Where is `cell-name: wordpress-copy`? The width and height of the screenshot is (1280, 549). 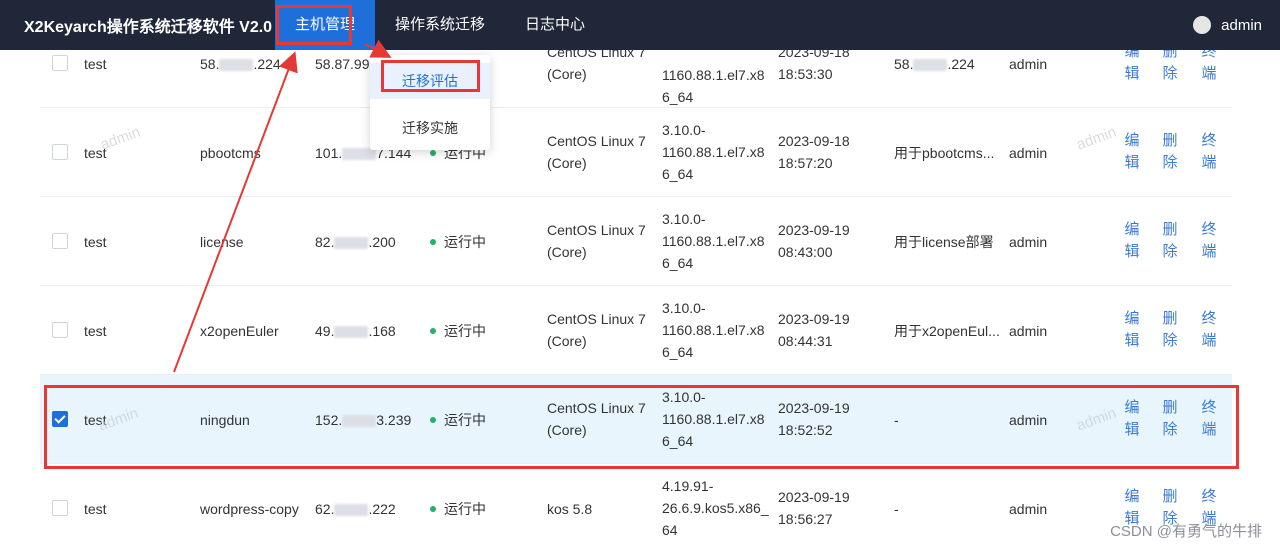 cell-name: wordpress-copy is located at coordinates (249, 509).